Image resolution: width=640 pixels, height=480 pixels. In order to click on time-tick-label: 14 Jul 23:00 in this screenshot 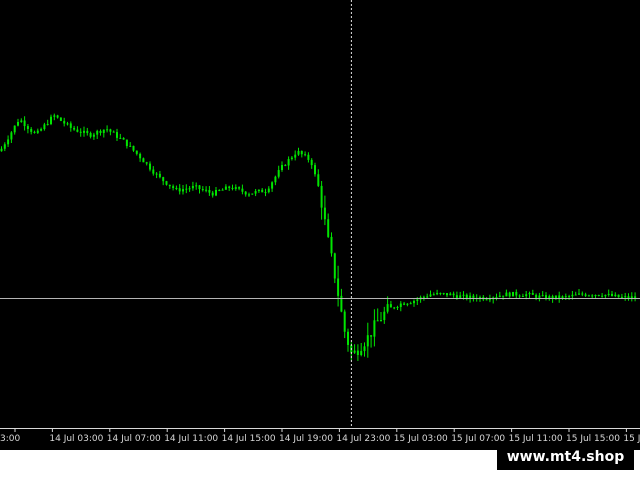, I will do `click(363, 439)`.